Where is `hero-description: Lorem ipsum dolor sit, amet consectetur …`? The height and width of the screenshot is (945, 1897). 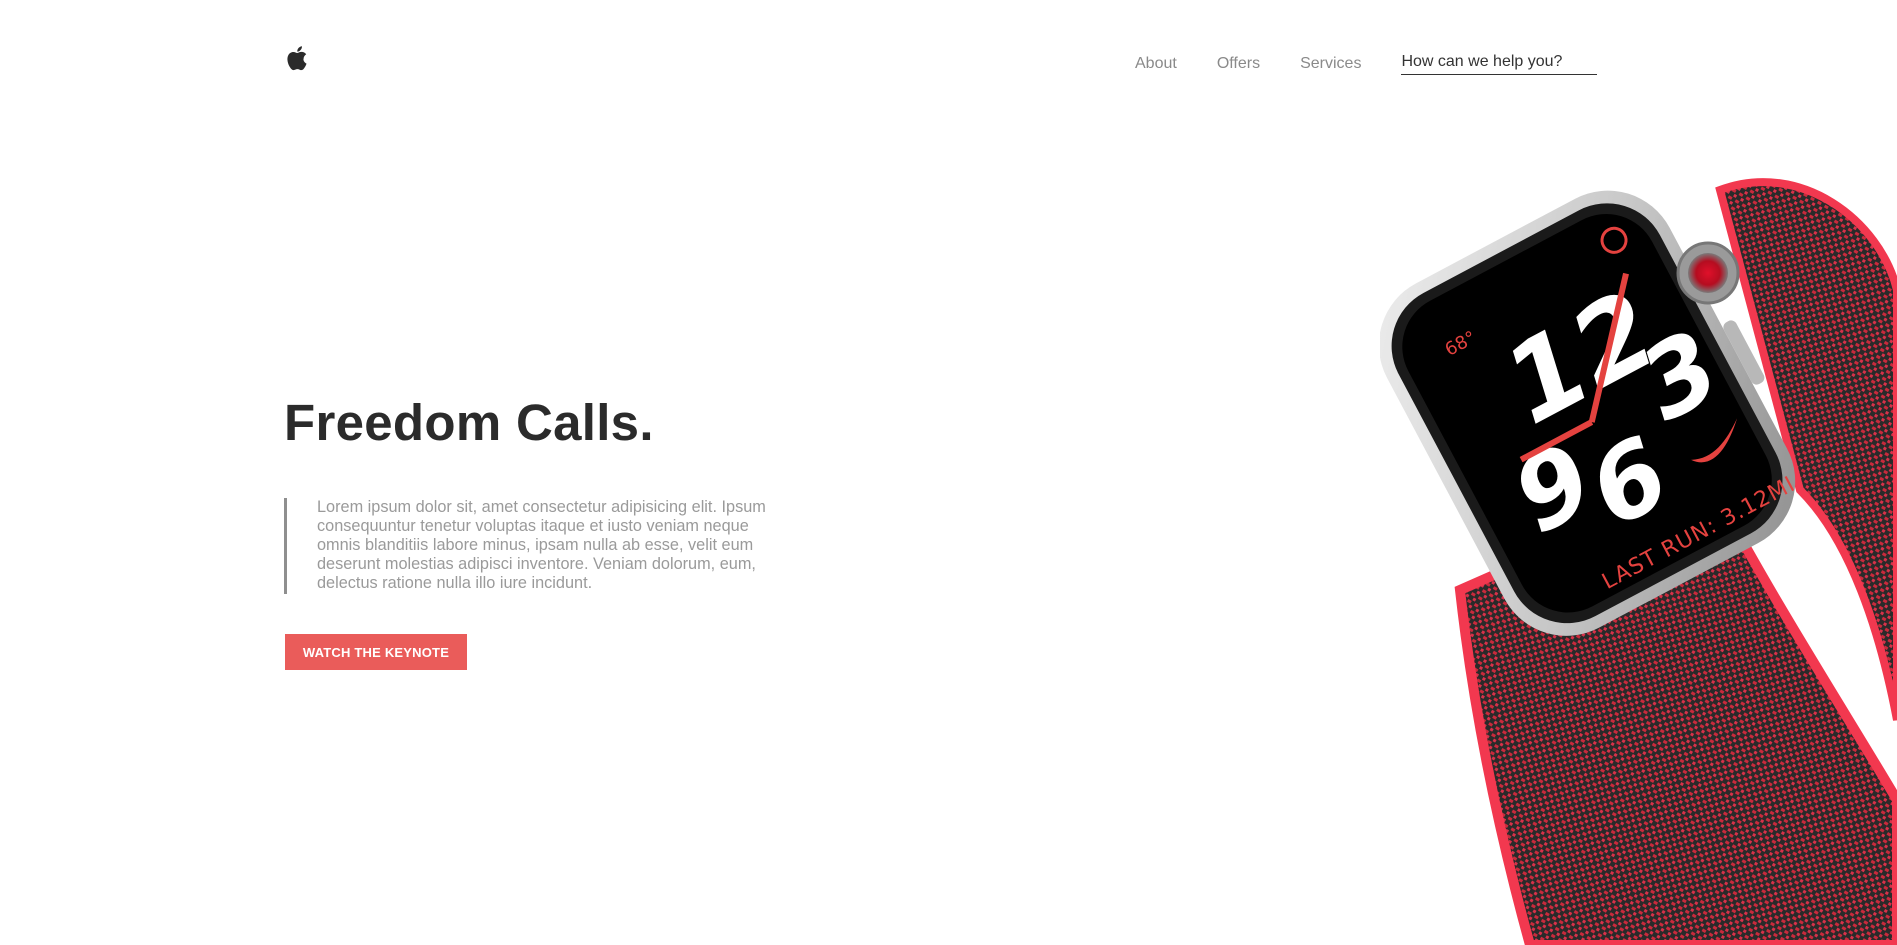 hero-description: Lorem ipsum dolor sit, amet consectetur … is located at coordinates (541, 545).